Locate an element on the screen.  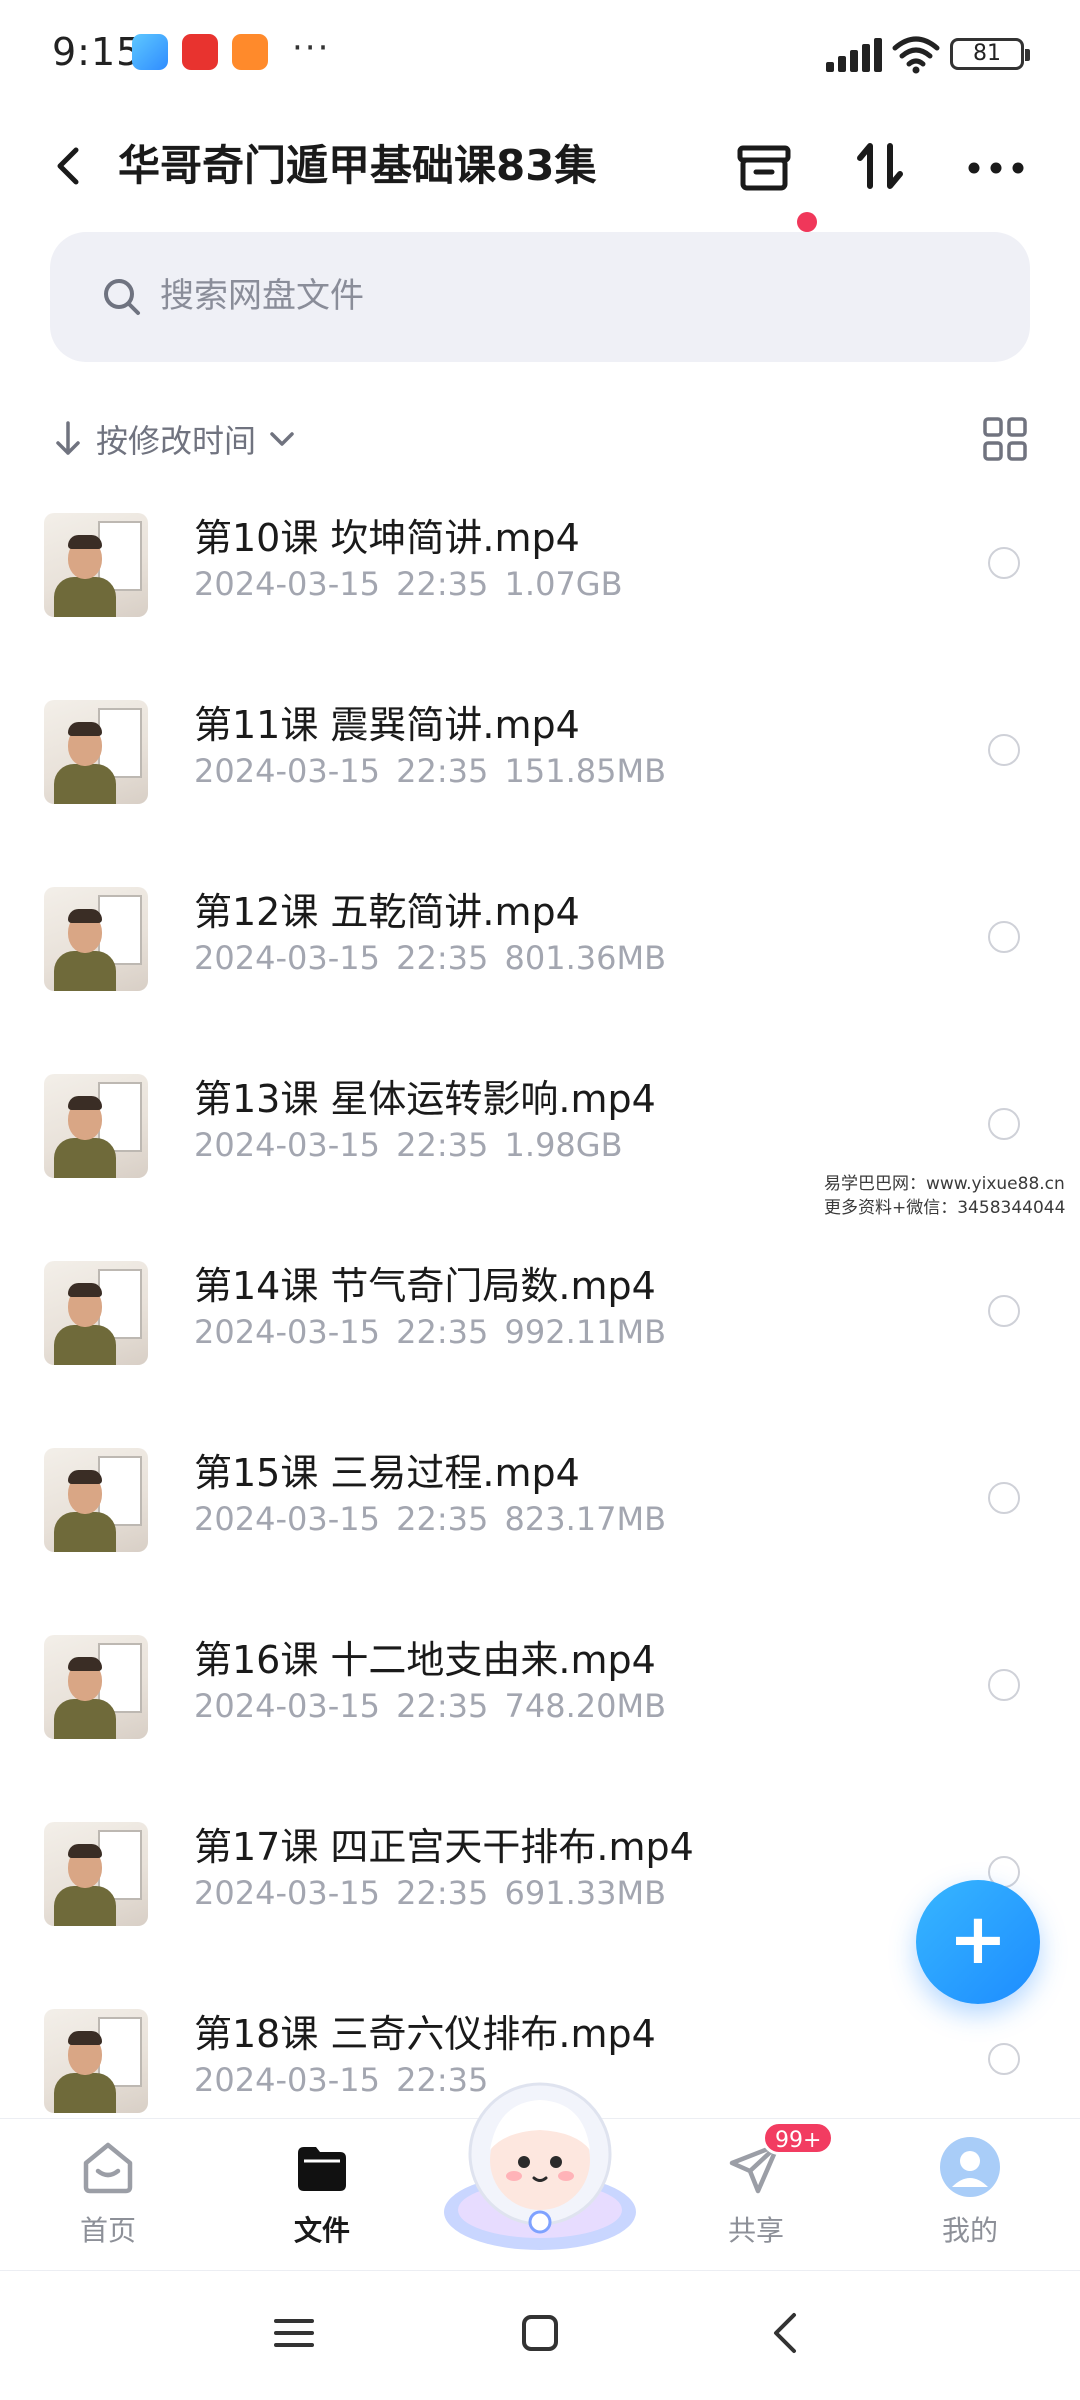
file-name: 第15课 三易过程.mp4 is located at coordinates (387, 1473).